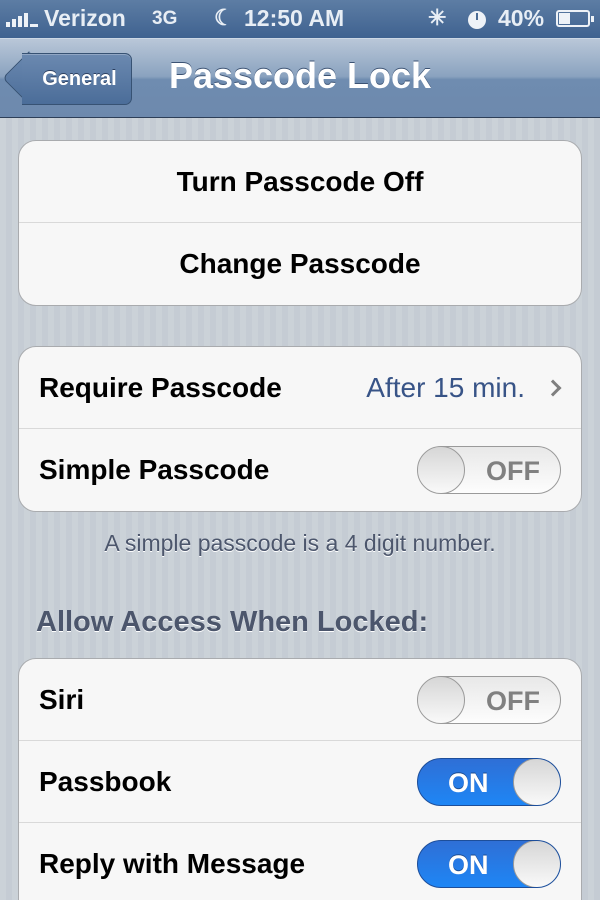  Describe the element at coordinates (62, 699) in the screenshot. I see `siri-label: Siri` at that location.